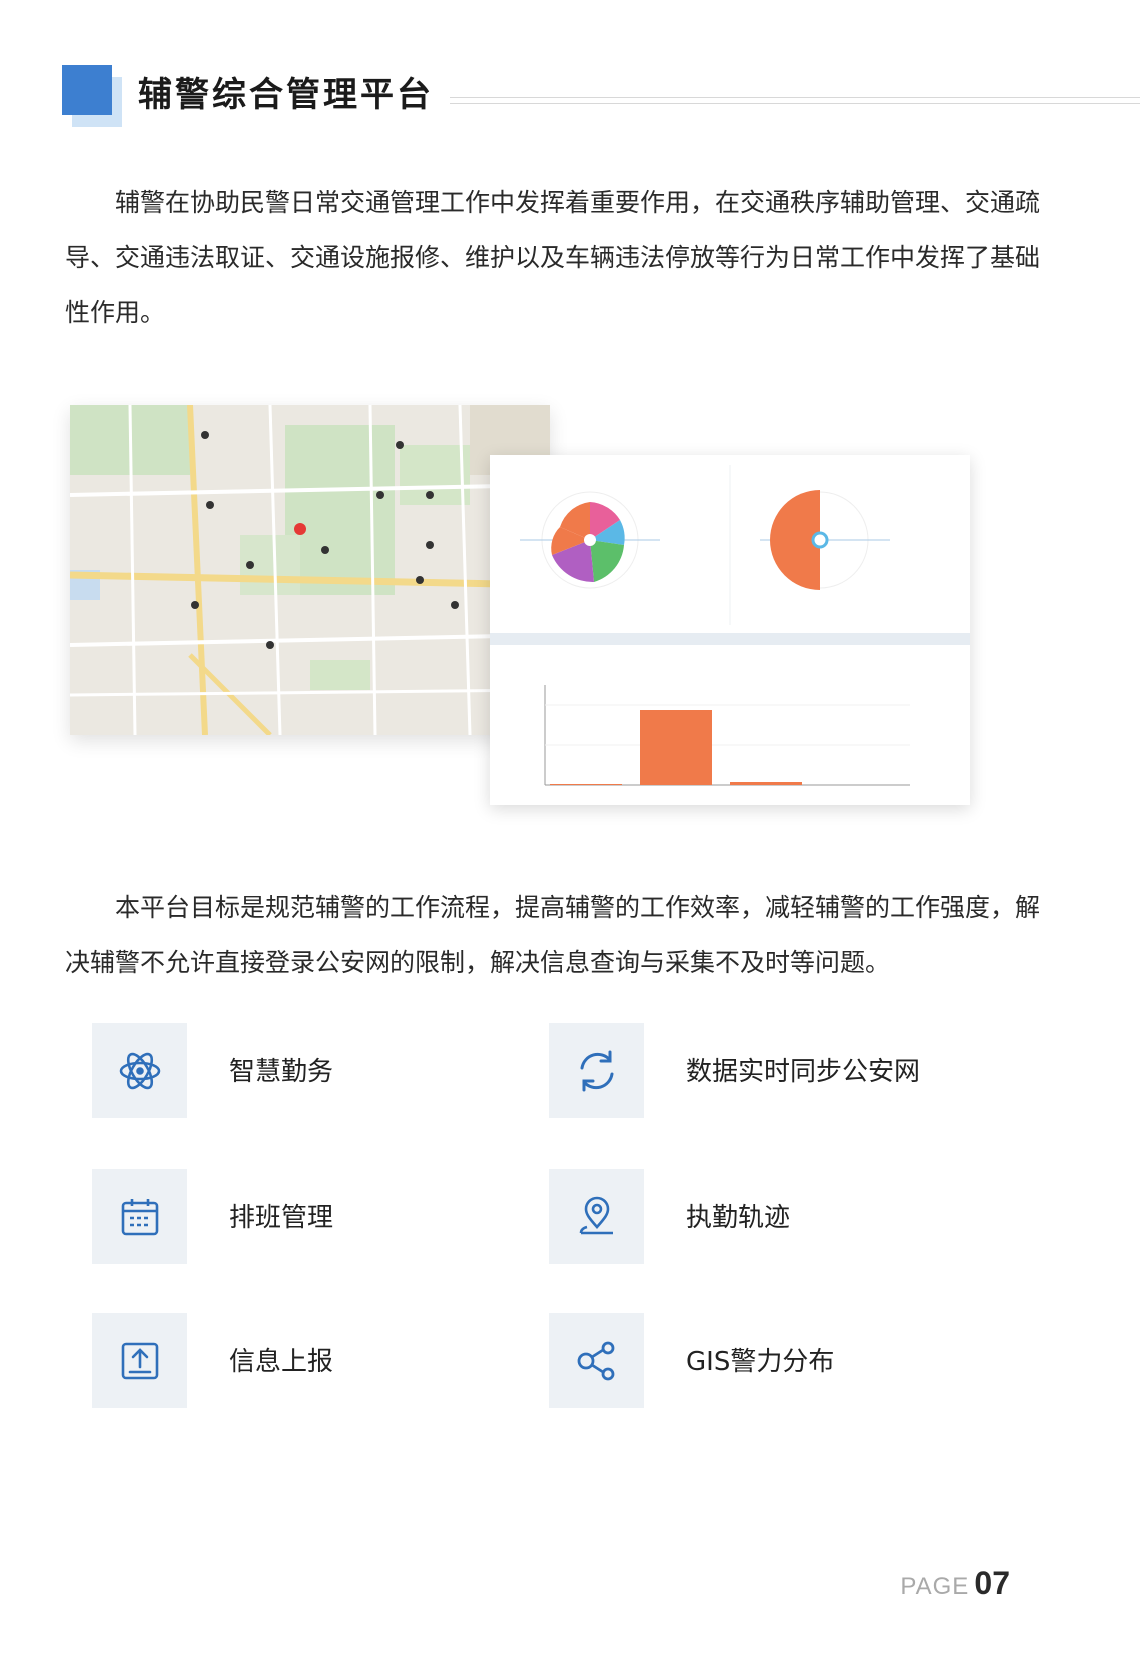 The height and width of the screenshot is (1668, 1140). What do you see at coordinates (286, 95) in the screenshot?
I see `page-title: 辅警综合管理平台` at bounding box center [286, 95].